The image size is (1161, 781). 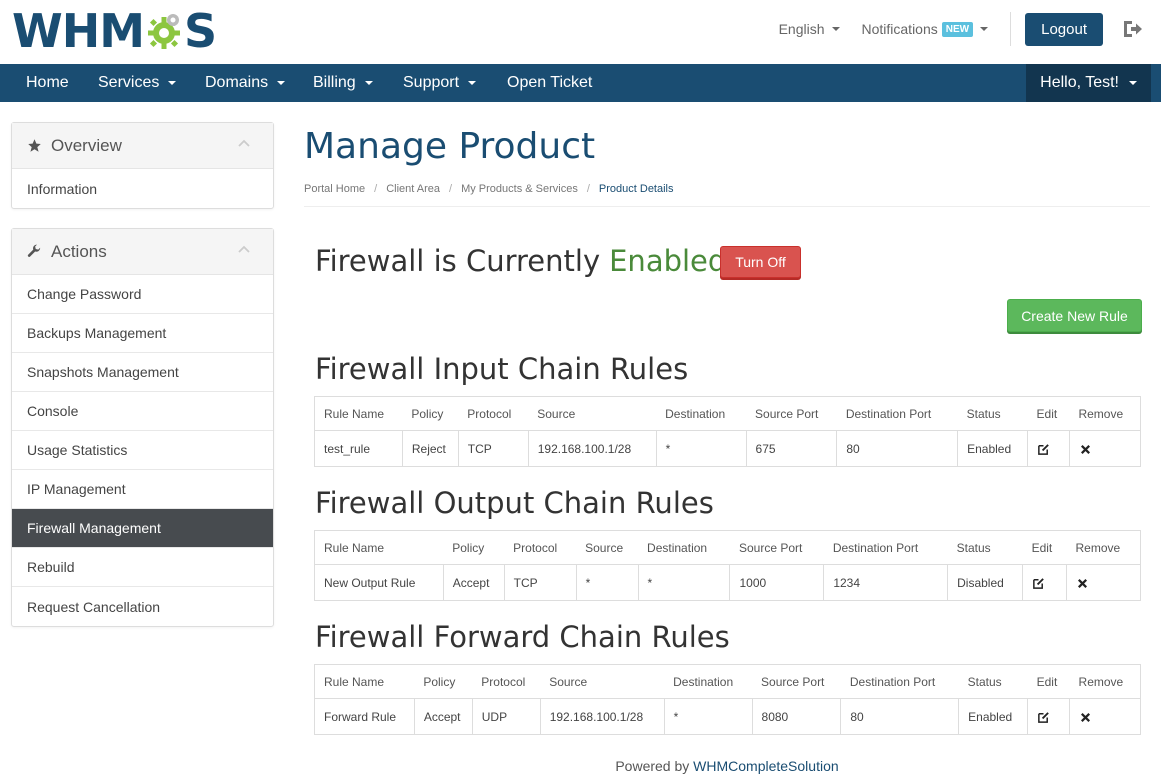 I want to click on cell-rule-name: New Output Rule, so click(x=379, y=582).